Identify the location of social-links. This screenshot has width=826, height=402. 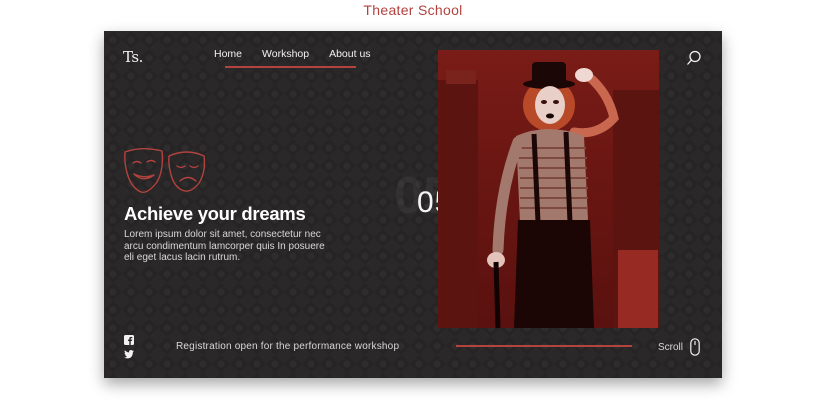
(130, 346).